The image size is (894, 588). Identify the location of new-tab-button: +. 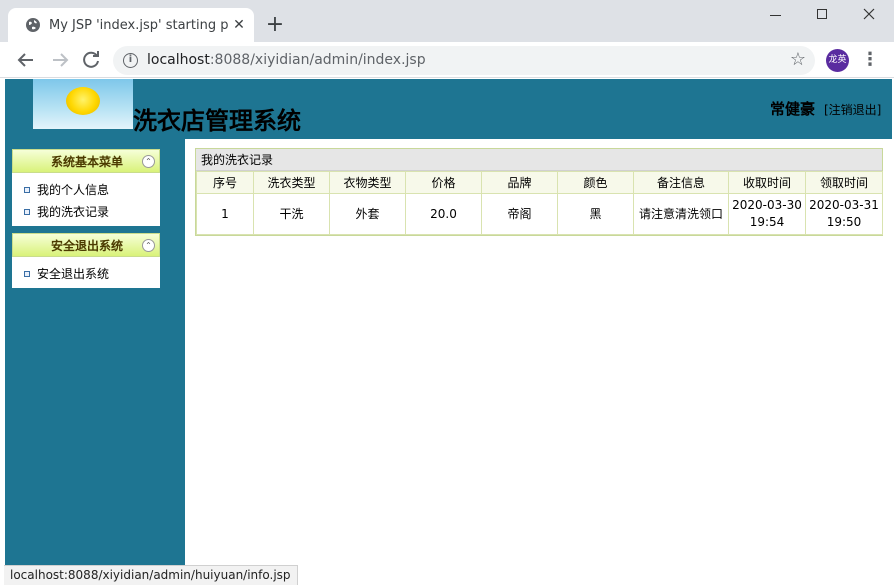
(275, 26).